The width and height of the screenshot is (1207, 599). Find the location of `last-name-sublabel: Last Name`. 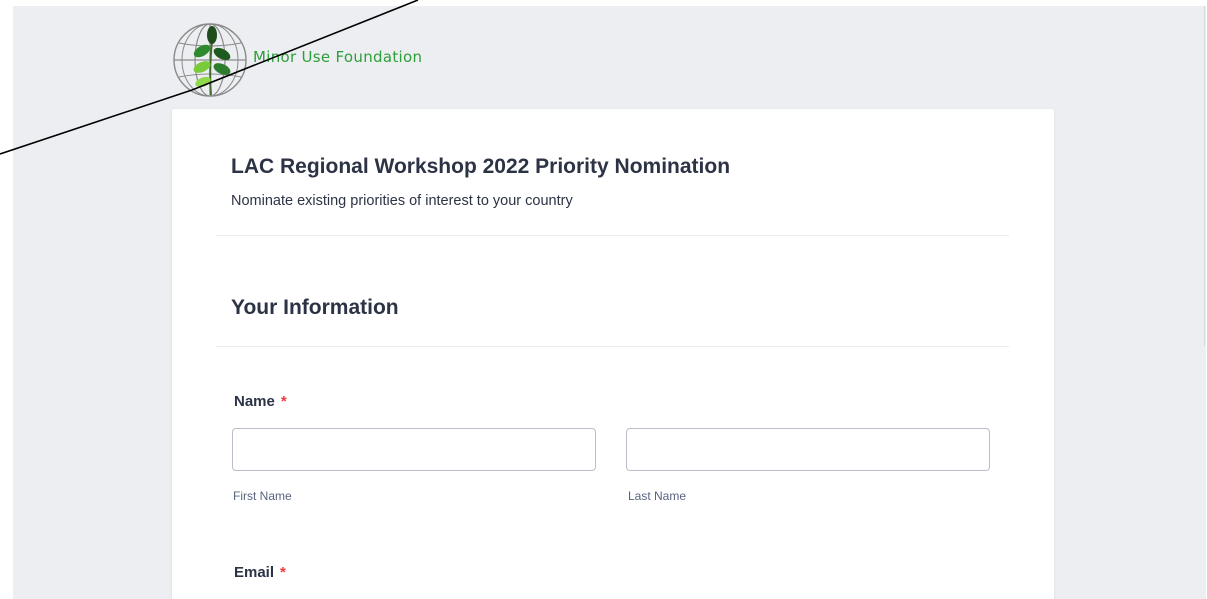

last-name-sublabel: Last Name is located at coordinates (657, 496).